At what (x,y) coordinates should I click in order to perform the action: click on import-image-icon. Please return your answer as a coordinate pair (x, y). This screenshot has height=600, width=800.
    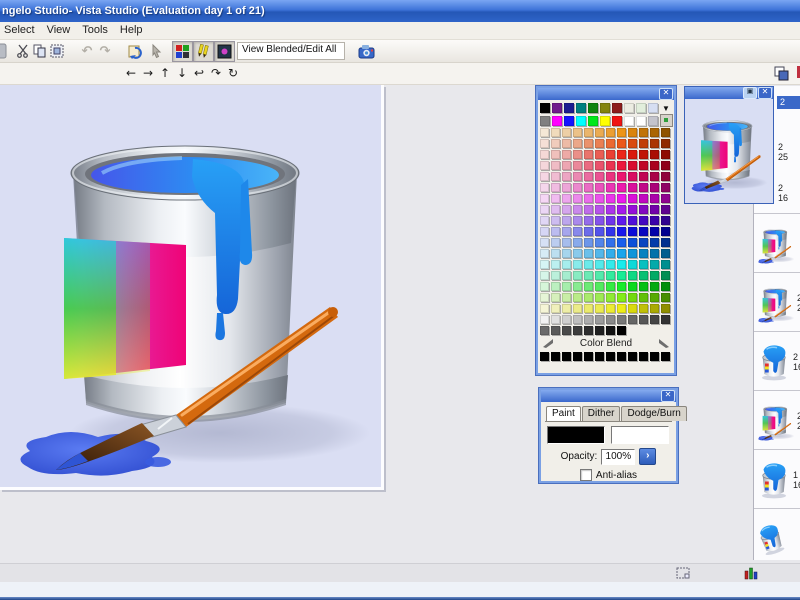
    Looking at the image, I should click on (135, 51).